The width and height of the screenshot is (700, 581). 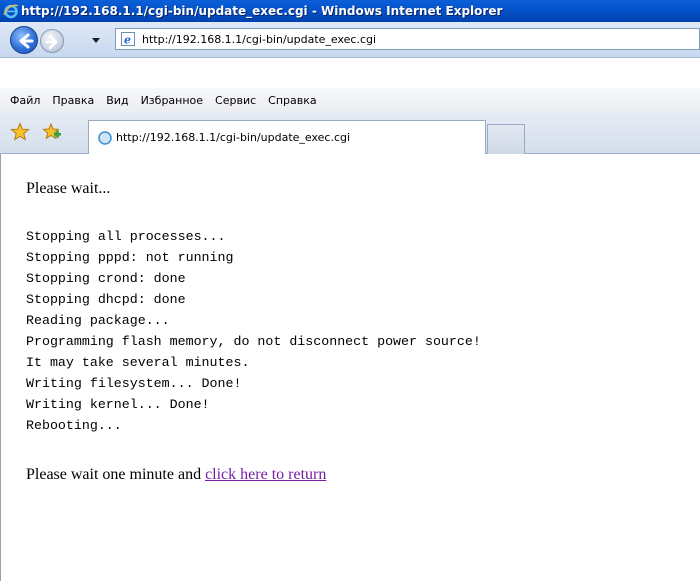 What do you see at coordinates (106, 278) in the screenshot?
I see `log-line: Stopping crond: done` at bounding box center [106, 278].